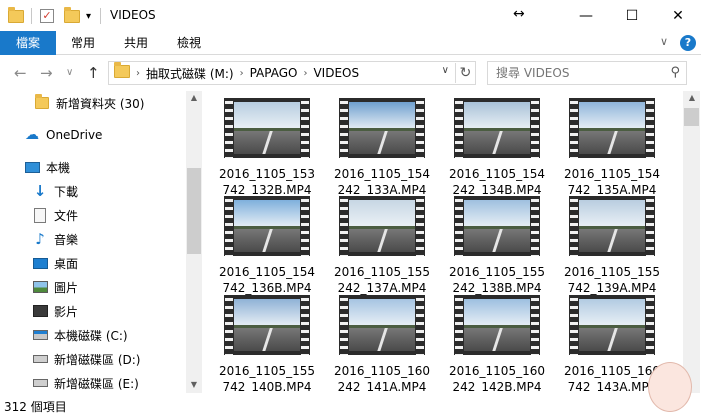  Describe the element at coordinates (632, 15) in the screenshot. I see `maximize-button: ☐` at that location.